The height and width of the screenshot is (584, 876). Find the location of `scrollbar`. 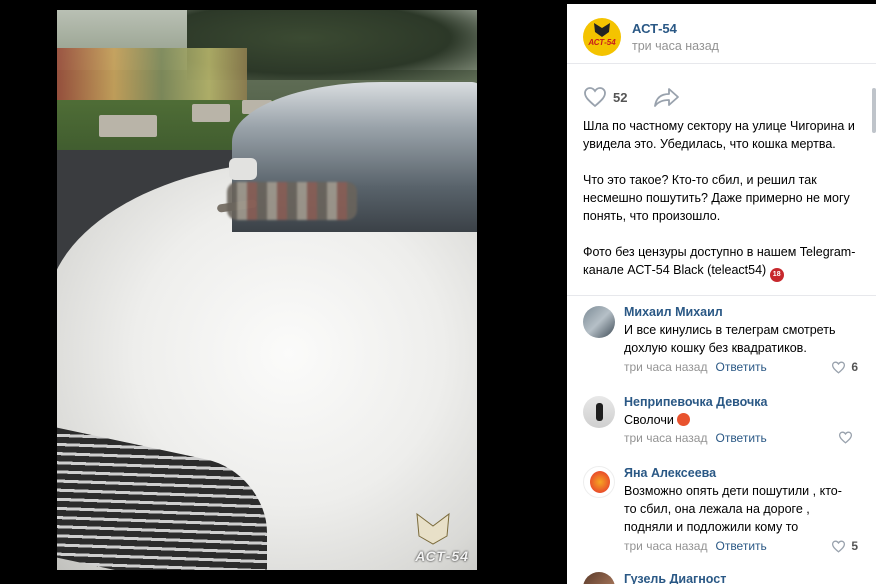

scrollbar is located at coordinates (874, 110).